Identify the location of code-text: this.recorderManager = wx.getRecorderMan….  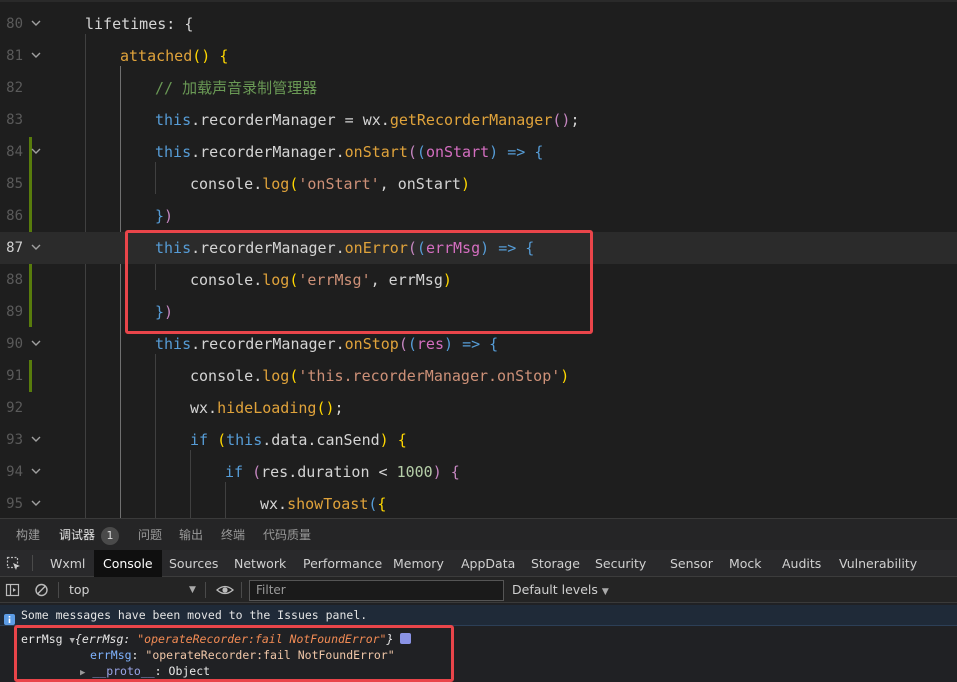
(367, 120).